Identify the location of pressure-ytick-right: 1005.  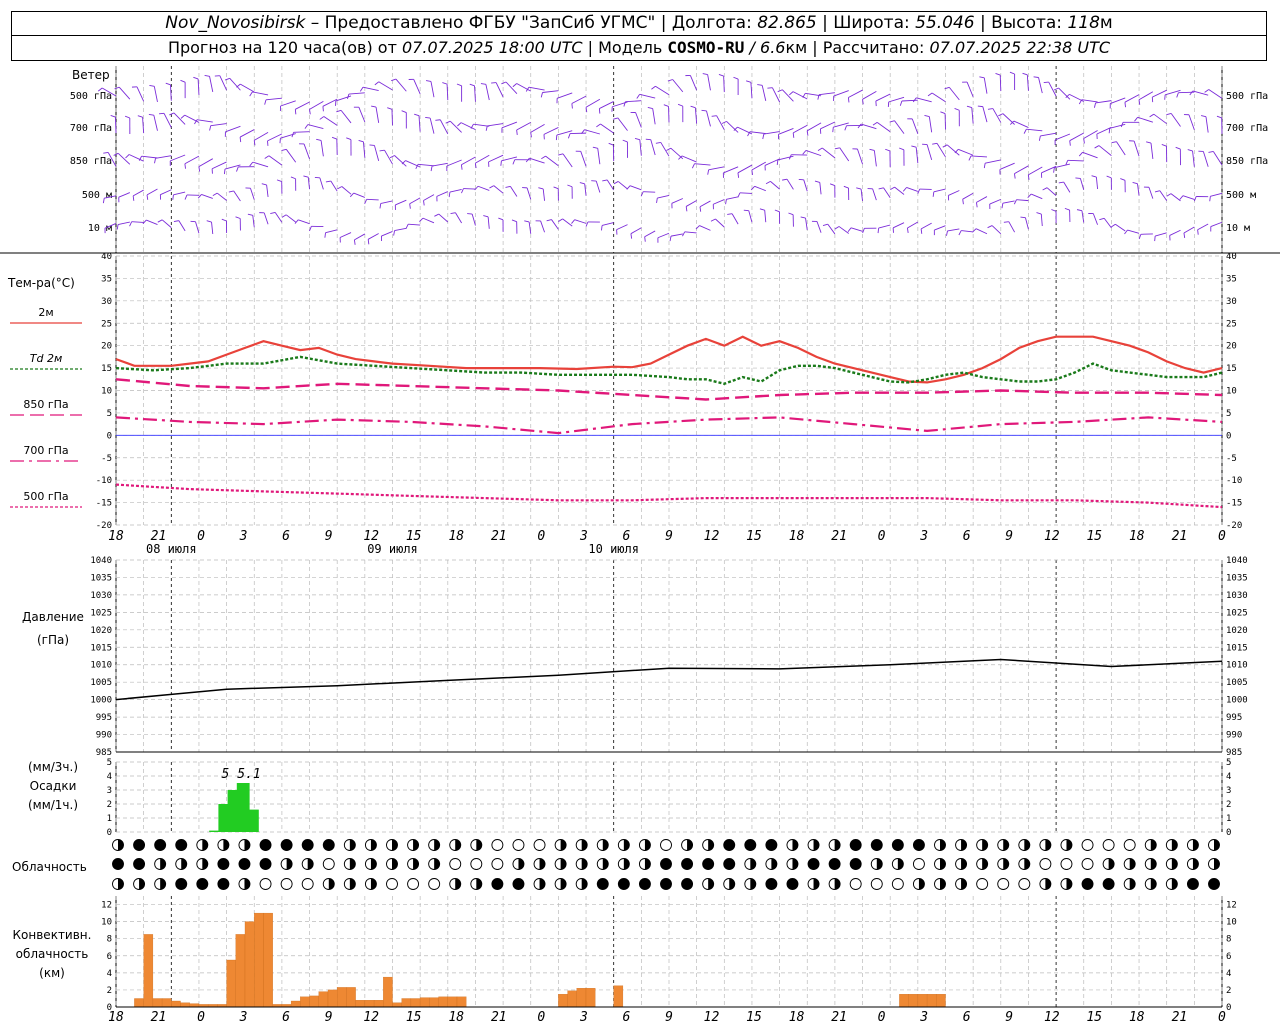
(1237, 683).